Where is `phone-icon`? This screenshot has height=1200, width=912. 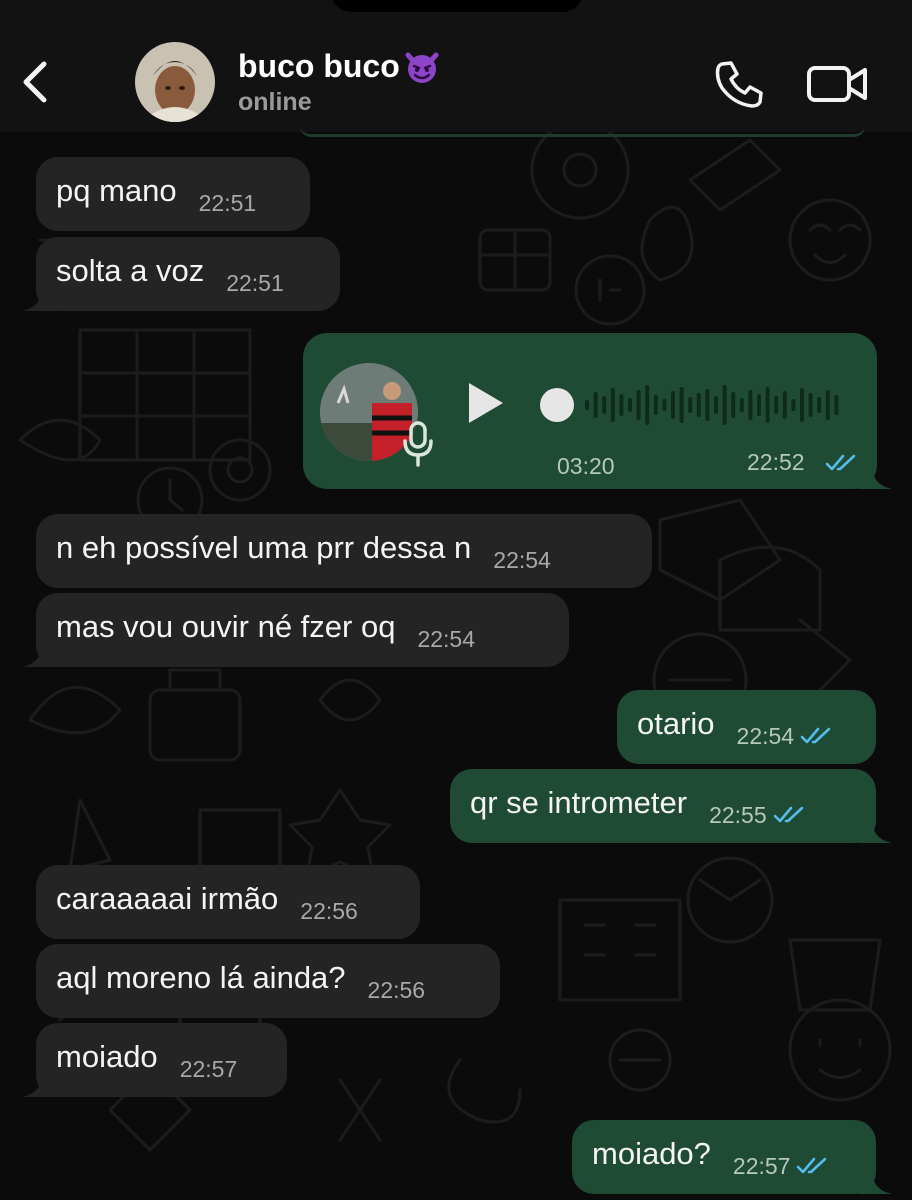
phone-icon is located at coordinates (739, 84).